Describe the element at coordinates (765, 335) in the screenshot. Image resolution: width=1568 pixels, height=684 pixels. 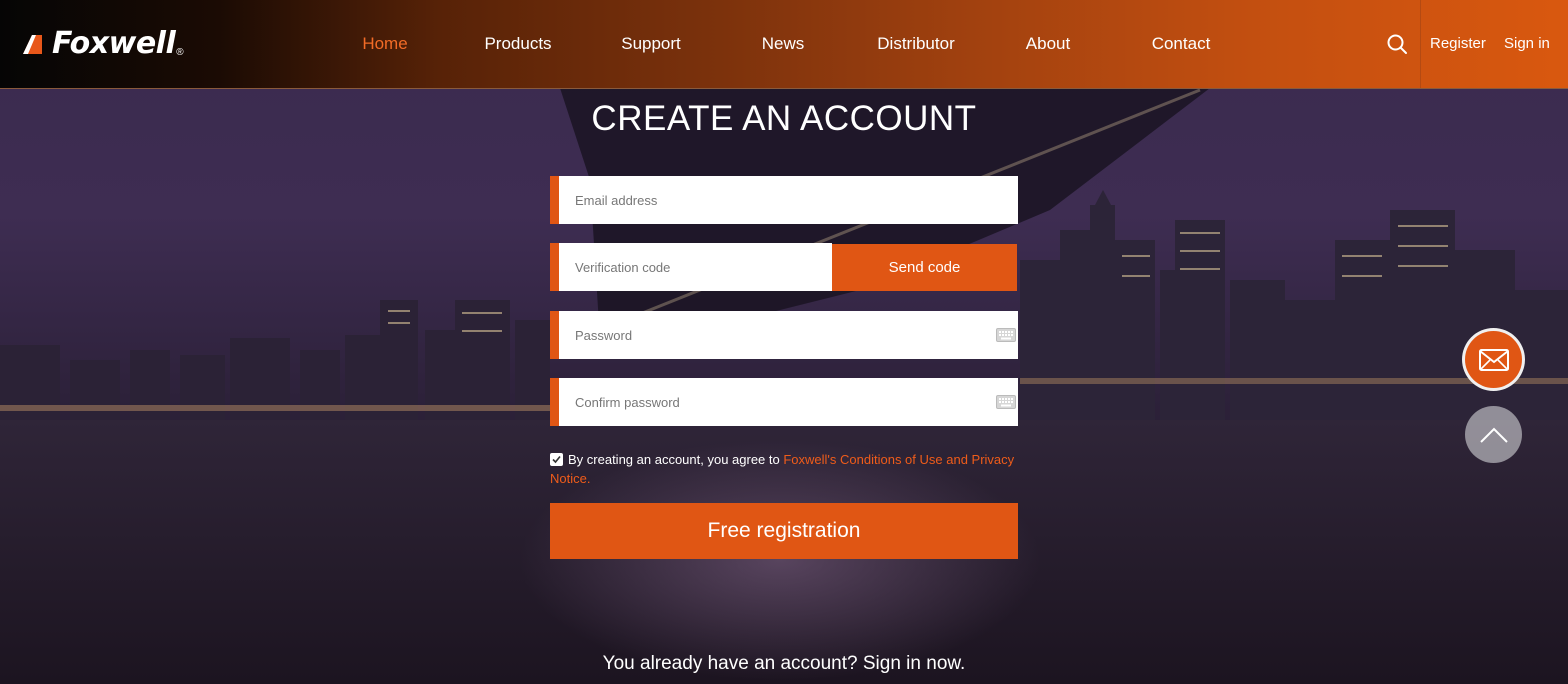
I see `password-input` at that location.